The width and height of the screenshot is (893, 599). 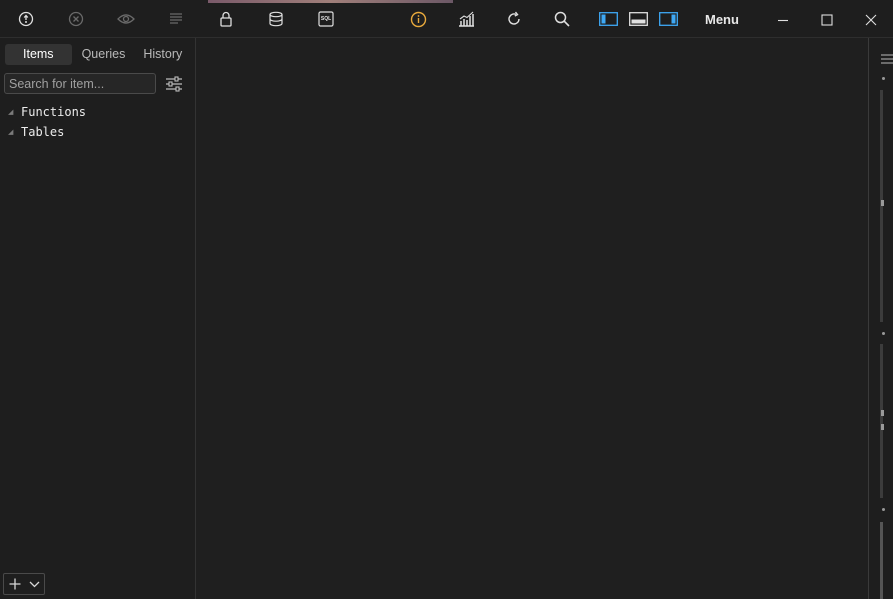 I want to click on sidebar-bottom-controls, so click(x=24, y=584).